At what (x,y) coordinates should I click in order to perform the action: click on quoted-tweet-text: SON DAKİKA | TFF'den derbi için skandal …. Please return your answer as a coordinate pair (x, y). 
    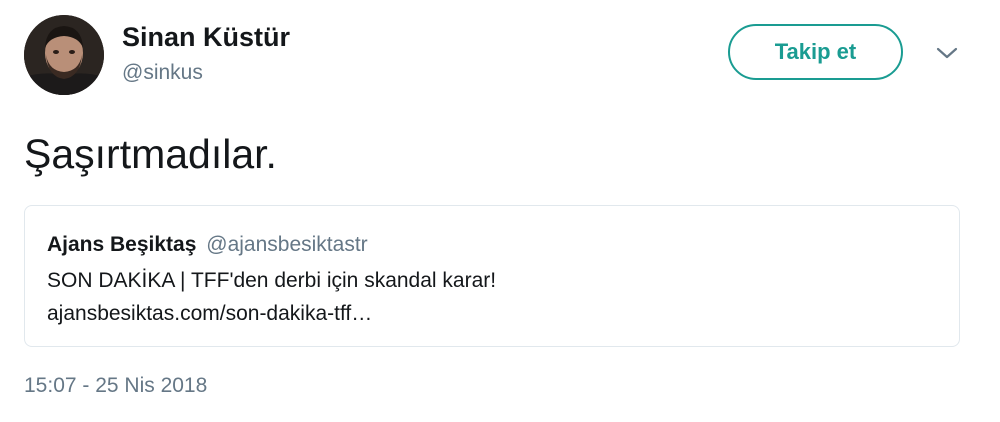
    Looking at the image, I should click on (272, 280).